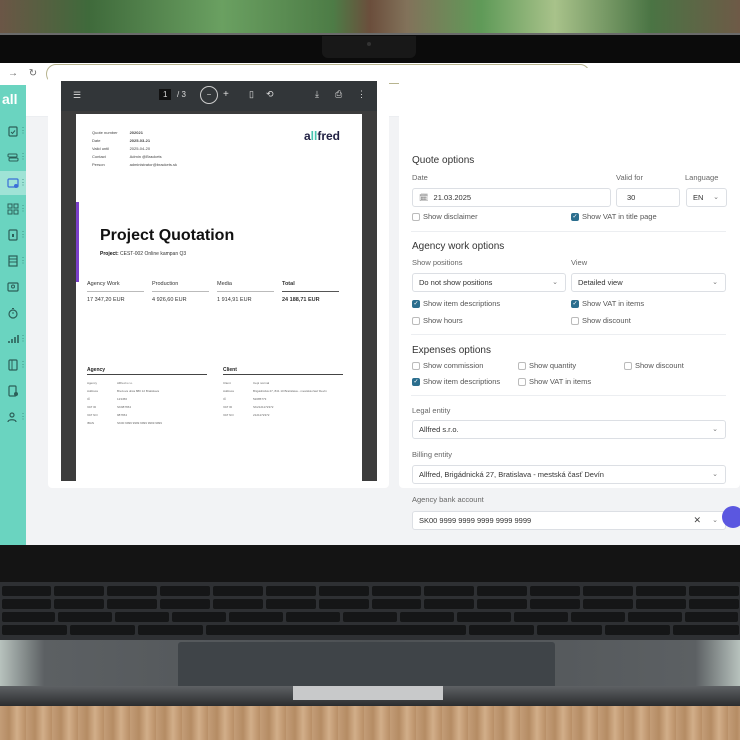  Describe the element at coordinates (614, 216) in the screenshot. I see `show-vat-title-checkbox: ✓ Show VAT in title page` at that location.